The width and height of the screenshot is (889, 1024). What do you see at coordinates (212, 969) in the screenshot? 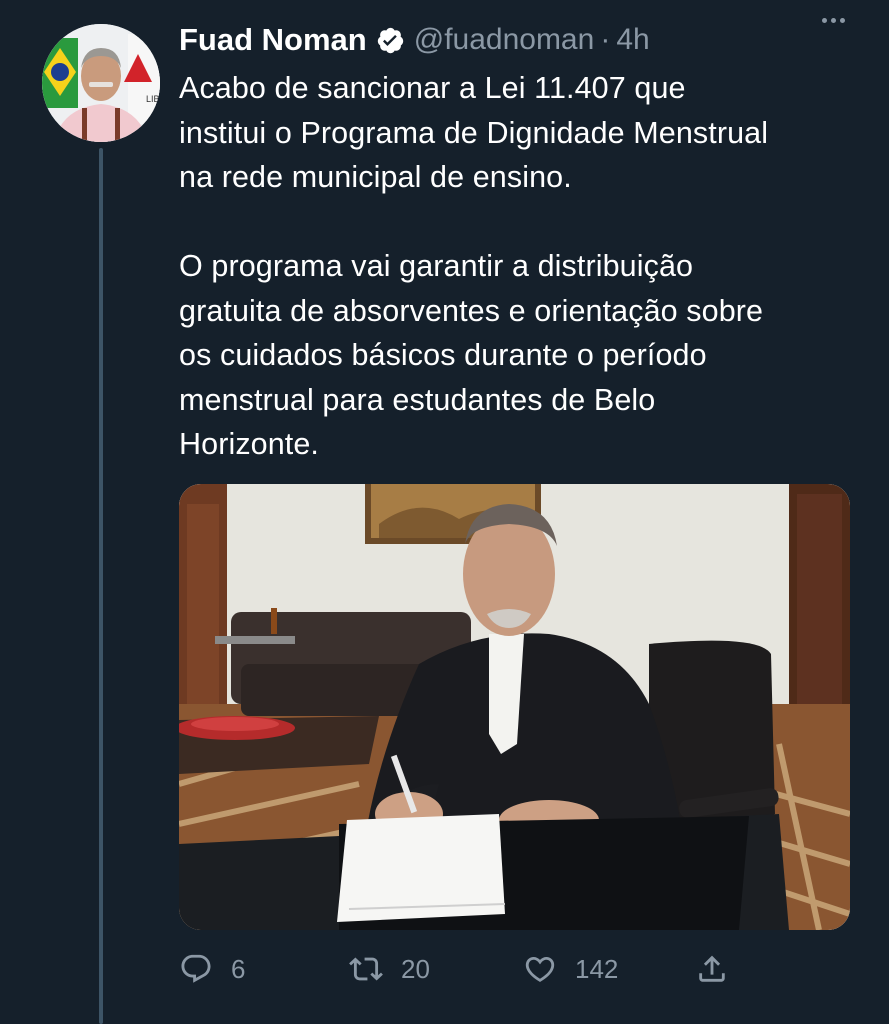
I see `reply-button: 6` at bounding box center [212, 969].